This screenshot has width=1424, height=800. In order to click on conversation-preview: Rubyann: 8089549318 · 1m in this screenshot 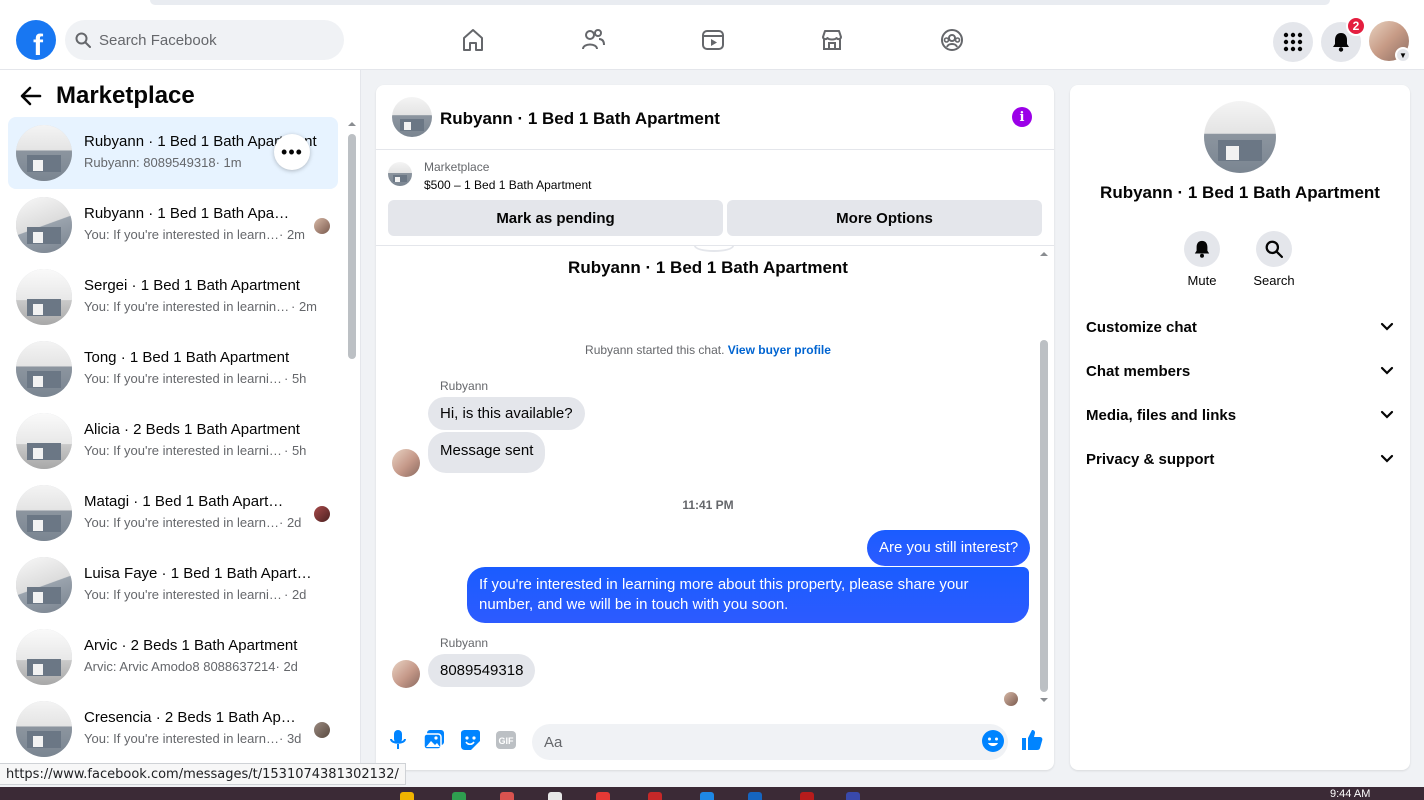, I will do `click(163, 162)`.